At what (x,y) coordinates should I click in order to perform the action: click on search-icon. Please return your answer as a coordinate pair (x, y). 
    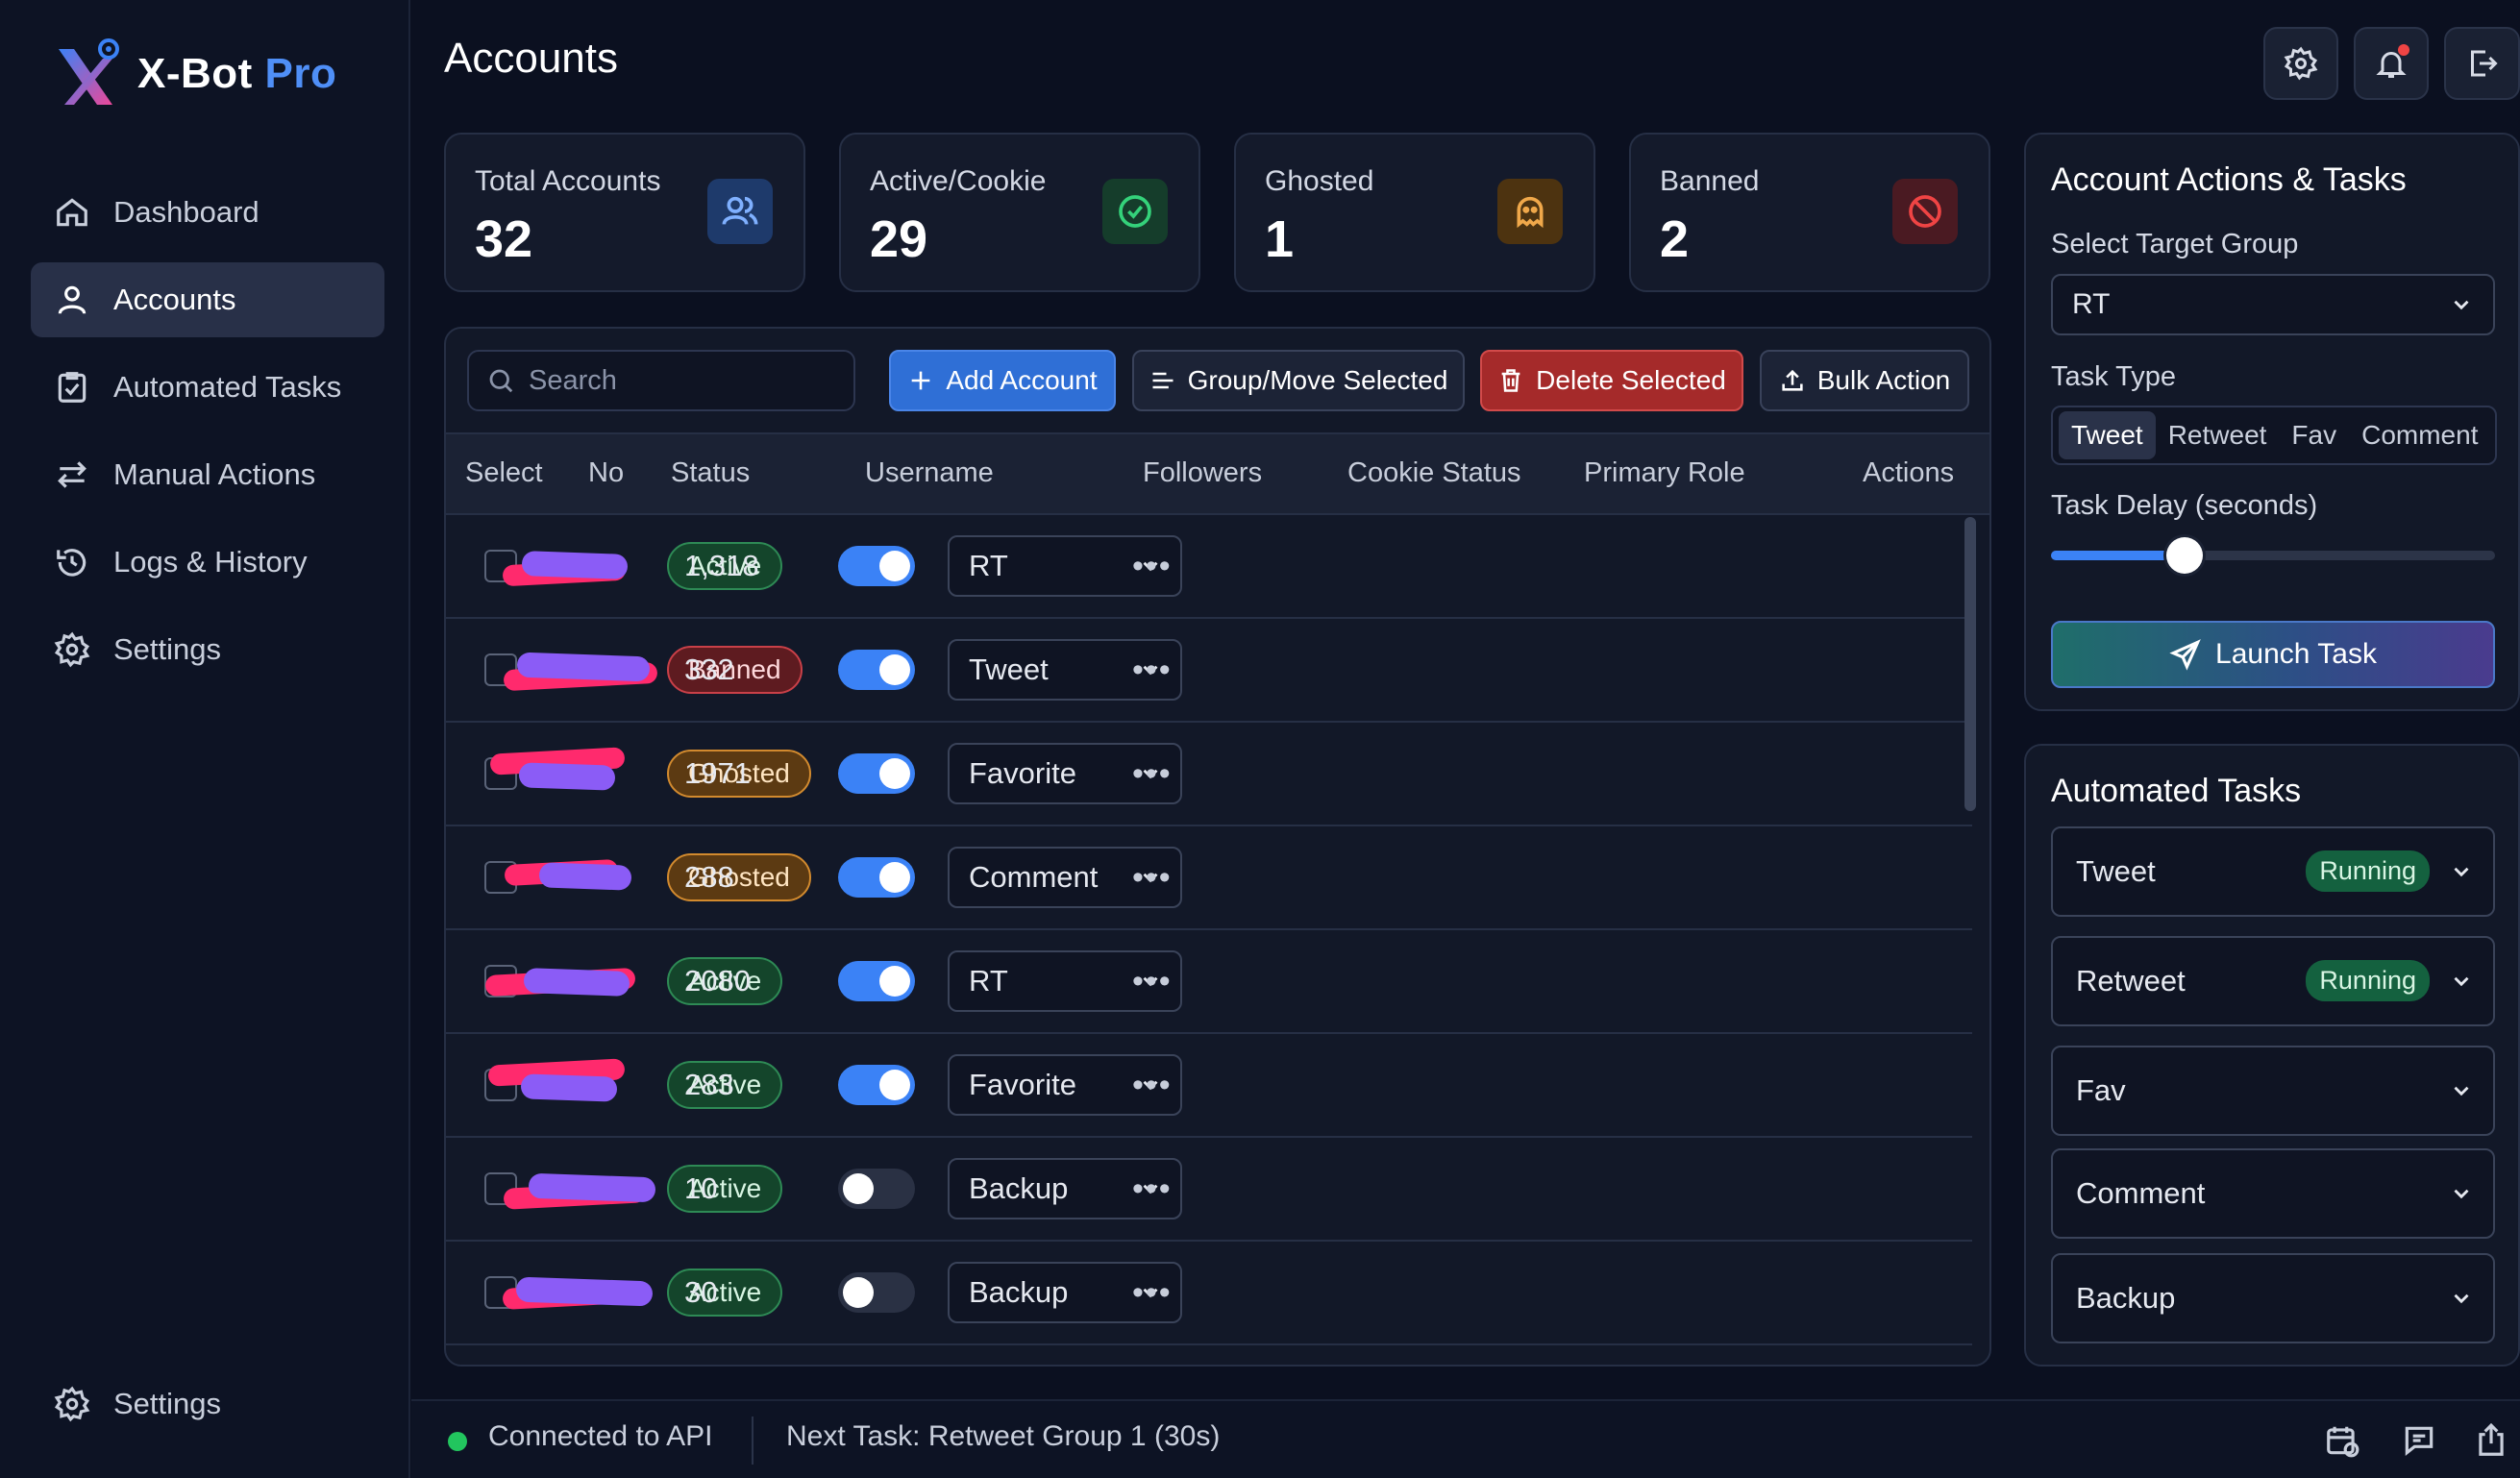
    Looking at the image, I should click on (501, 381).